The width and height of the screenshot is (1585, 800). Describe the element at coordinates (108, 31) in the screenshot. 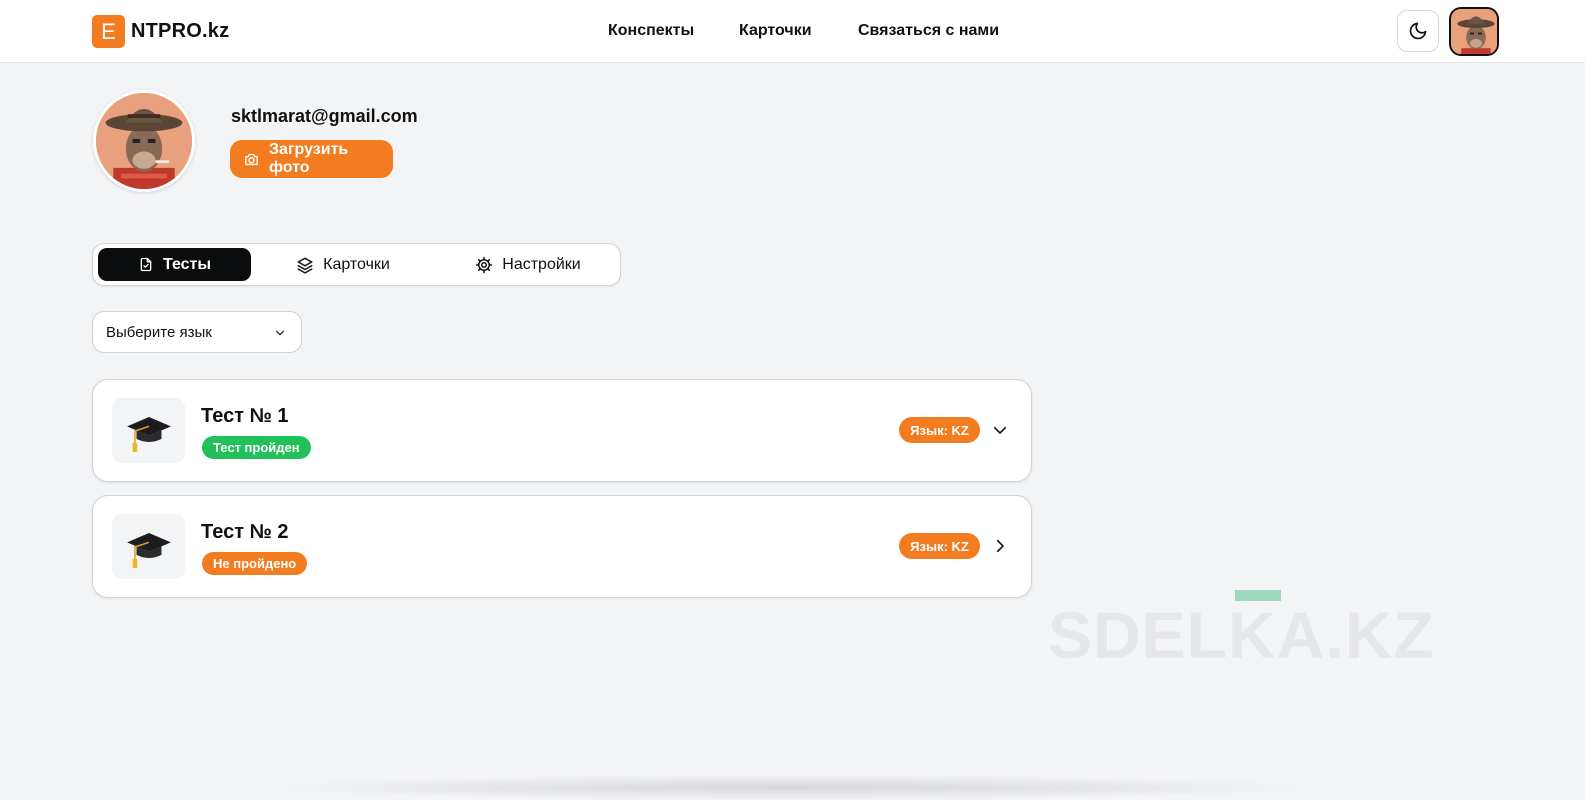

I see `logo-mark: E` at that location.